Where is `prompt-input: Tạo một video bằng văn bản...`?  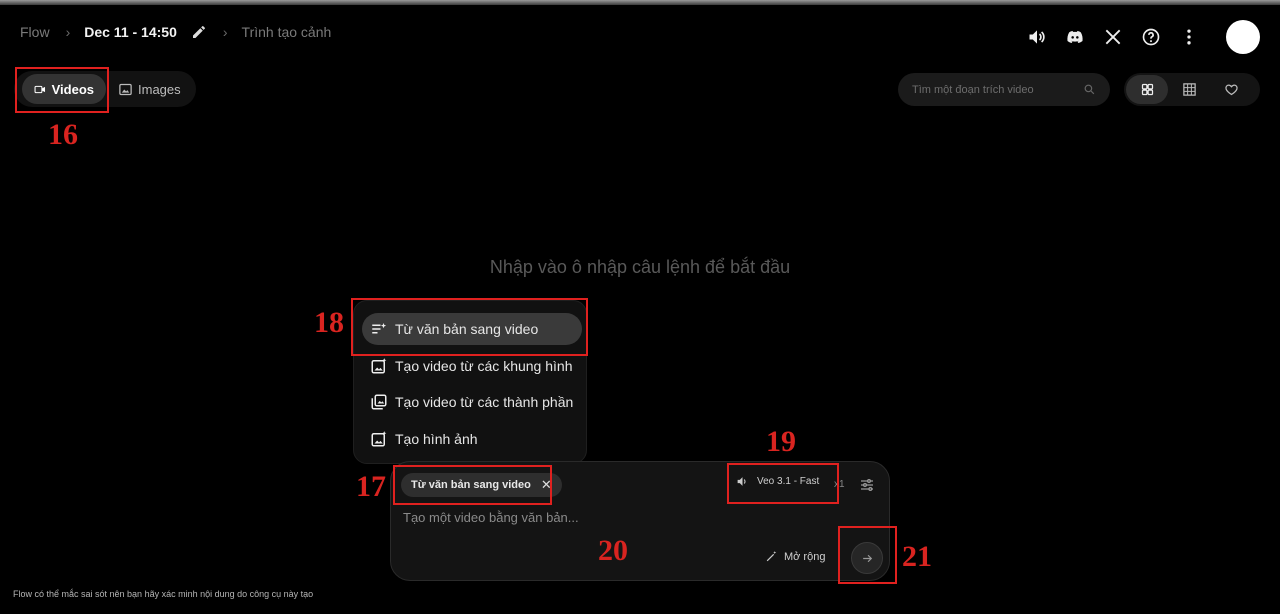 prompt-input: Tạo một video bằng văn bản... is located at coordinates (491, 517).